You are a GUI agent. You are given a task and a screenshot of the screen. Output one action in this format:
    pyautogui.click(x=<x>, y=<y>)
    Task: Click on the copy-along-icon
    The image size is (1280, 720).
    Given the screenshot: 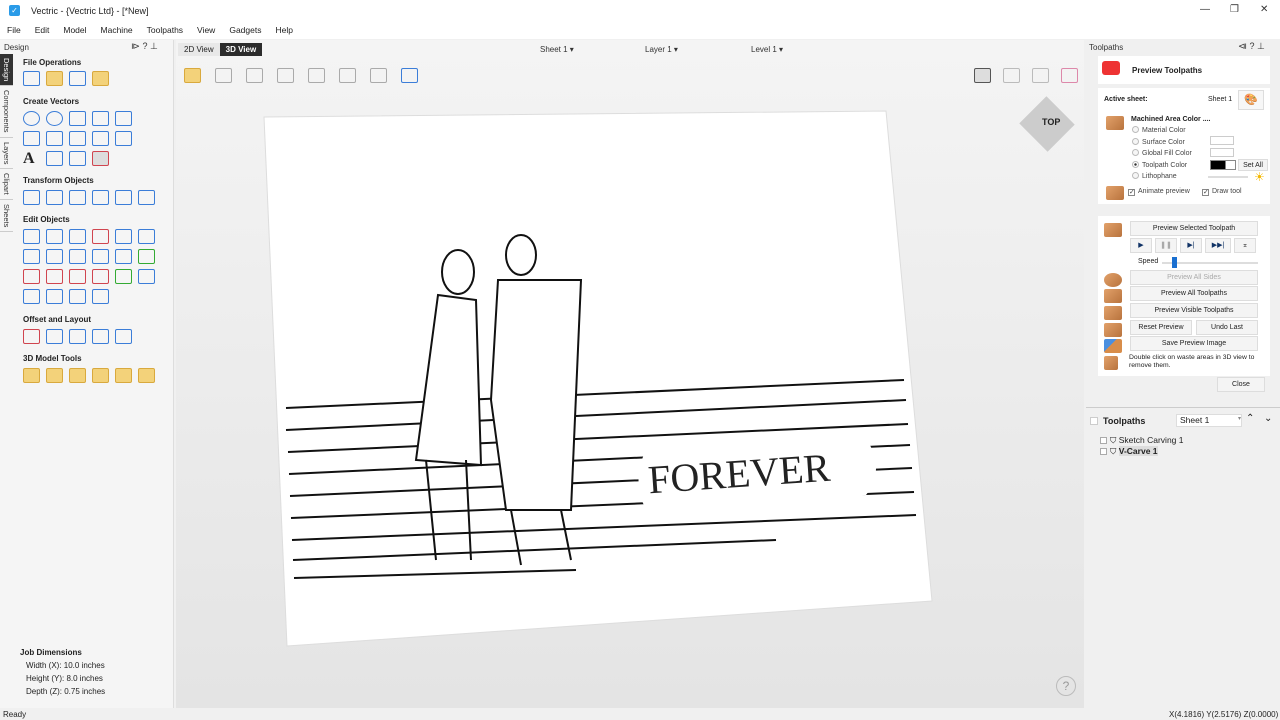 What is the action you would take?
    pyautogui.click(x=77, y=336)
    